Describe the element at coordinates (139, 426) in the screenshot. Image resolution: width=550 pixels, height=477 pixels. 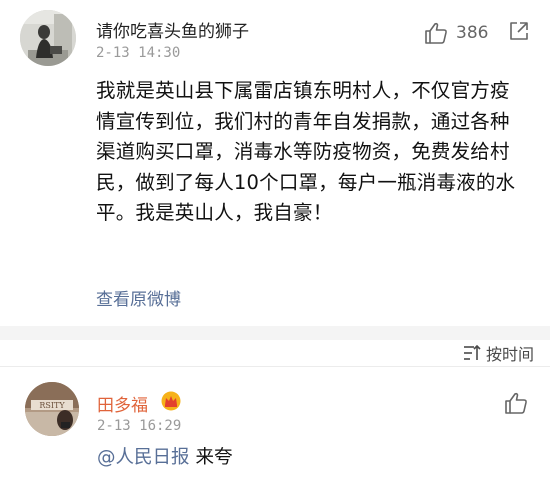
I see `timestamp: 2-13 16:29` at that location.